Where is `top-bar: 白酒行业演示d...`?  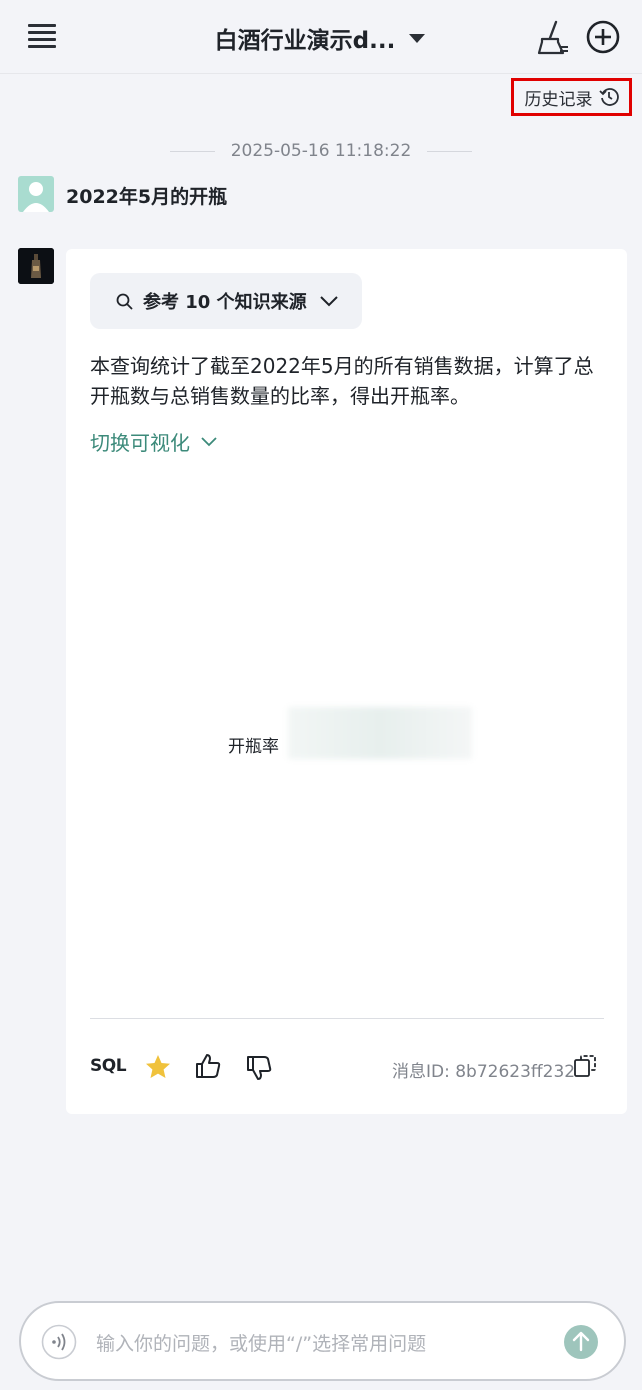 top-bar: 白酒行业演示d... is located at coordinates (321, 37).